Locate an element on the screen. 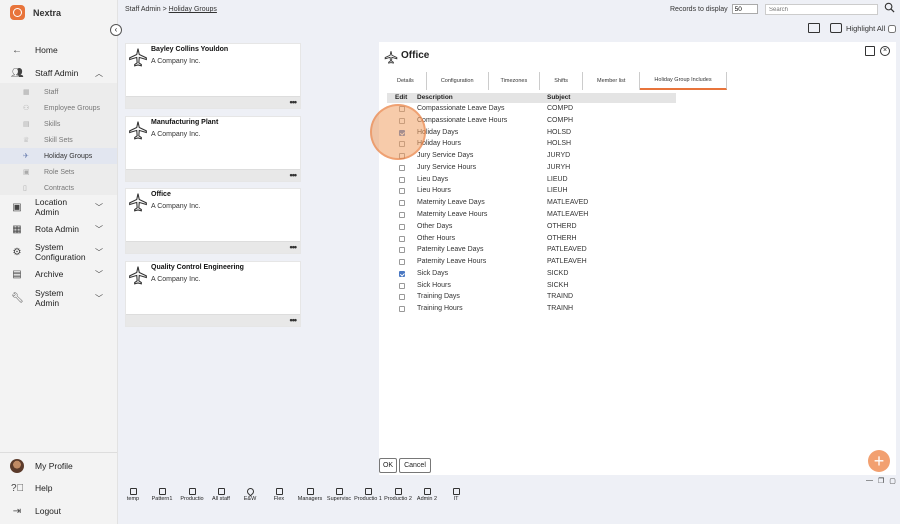  tab-configuration: Configuration is located at coordinates (458, 81).